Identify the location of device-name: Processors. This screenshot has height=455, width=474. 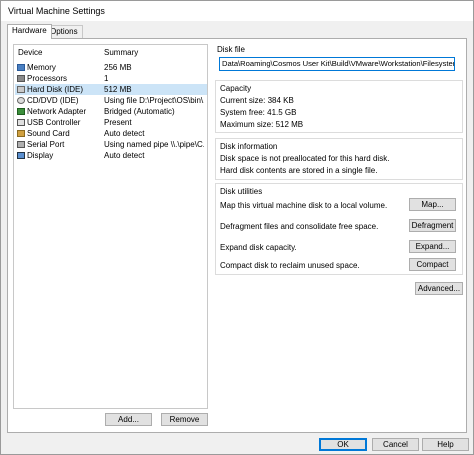
(47, 78).